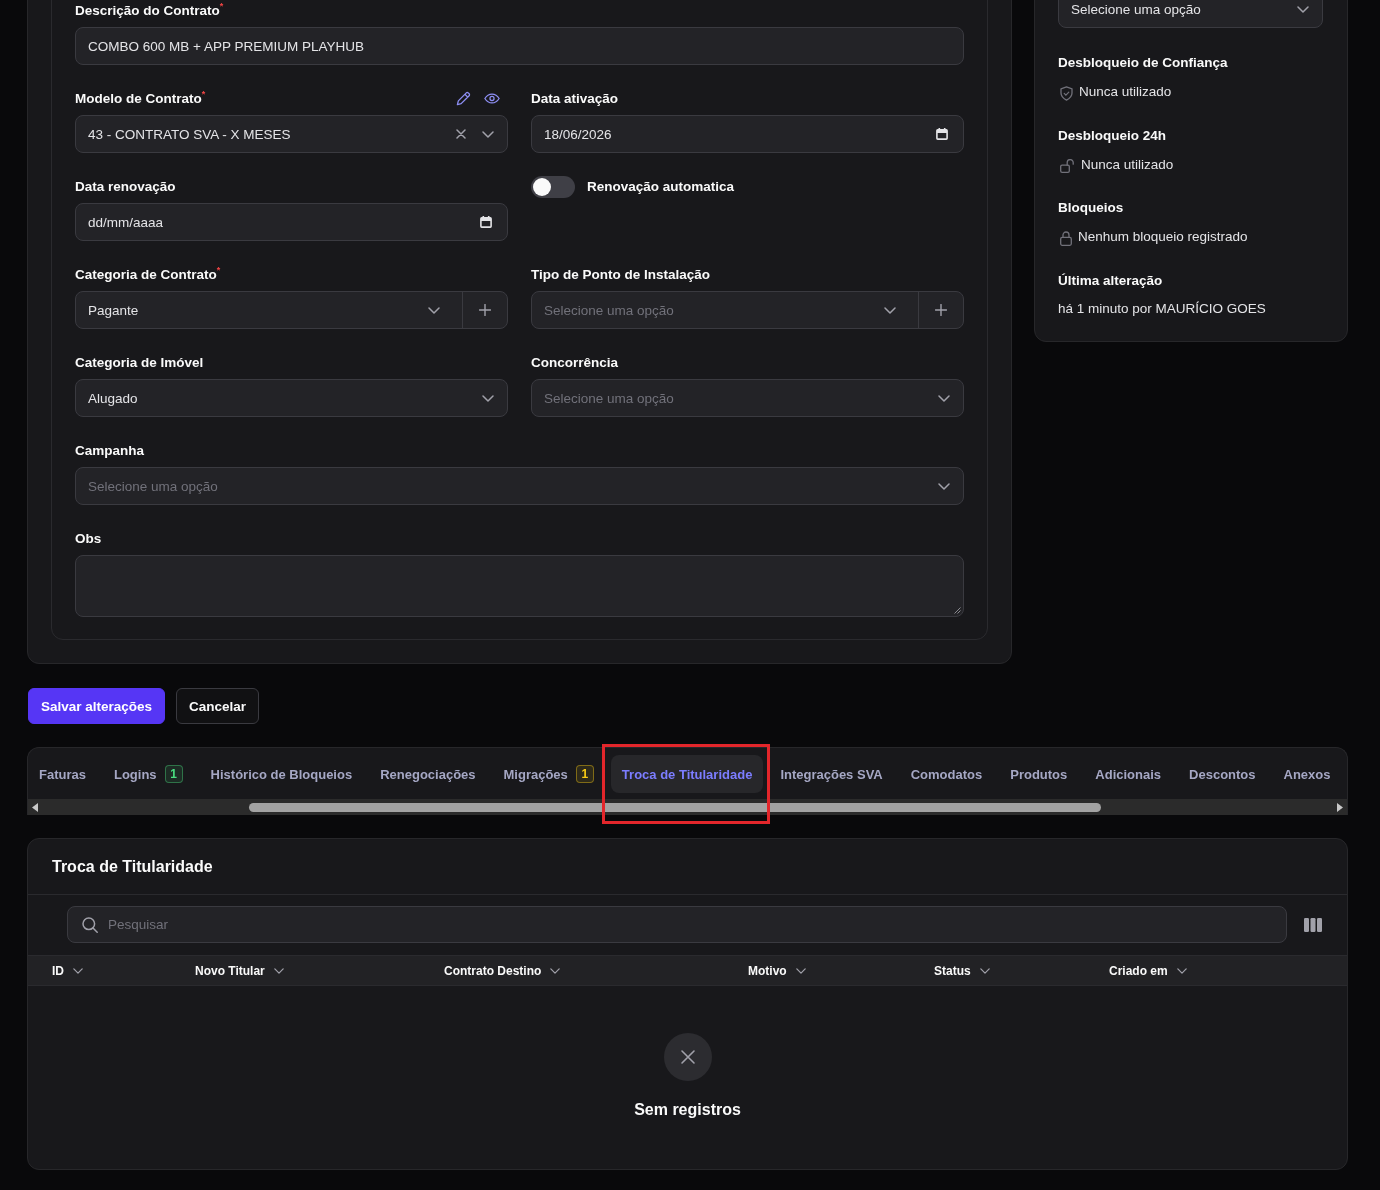  What do you see at coordinates (132, 866) in the screenshot?
I see `section-title: Troca de Titularidade` at bounding box center [132, 866].